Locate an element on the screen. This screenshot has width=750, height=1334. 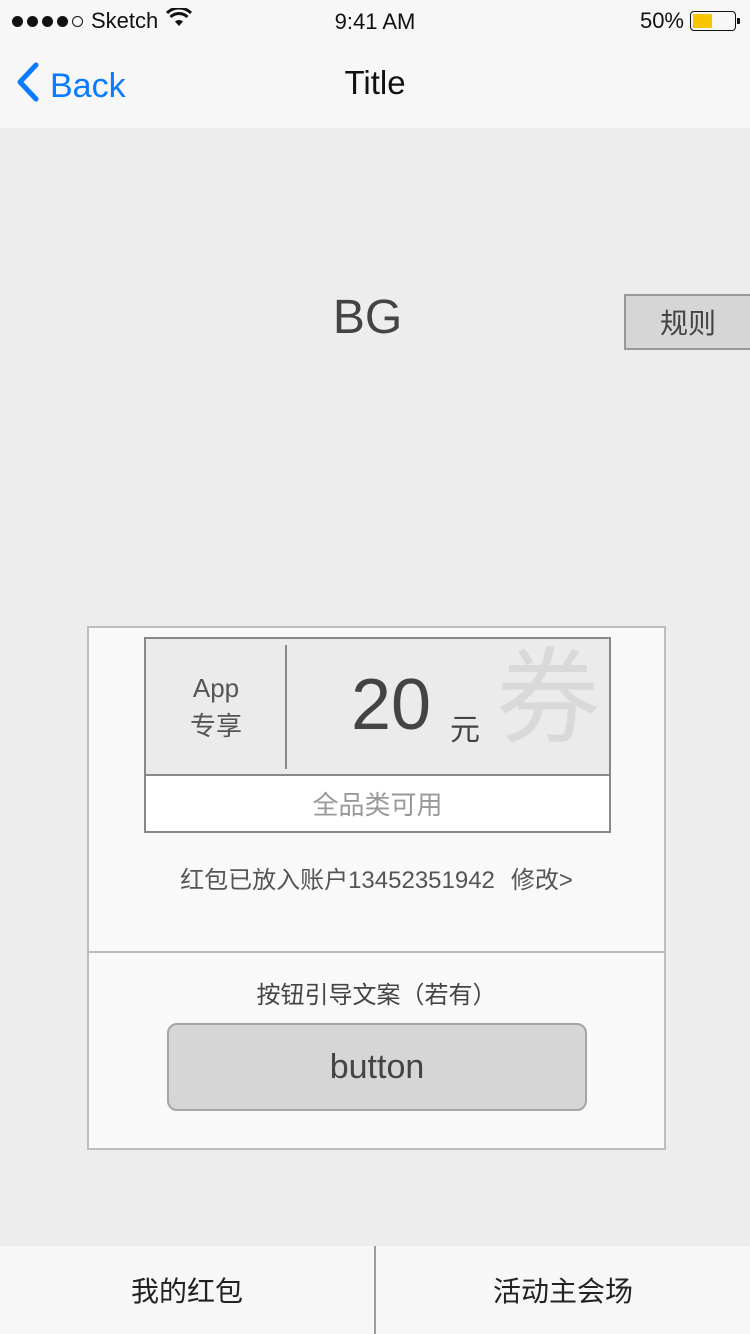
button-guide-text: 按钮引导文案（若有） is located at coordinates (376, 995).